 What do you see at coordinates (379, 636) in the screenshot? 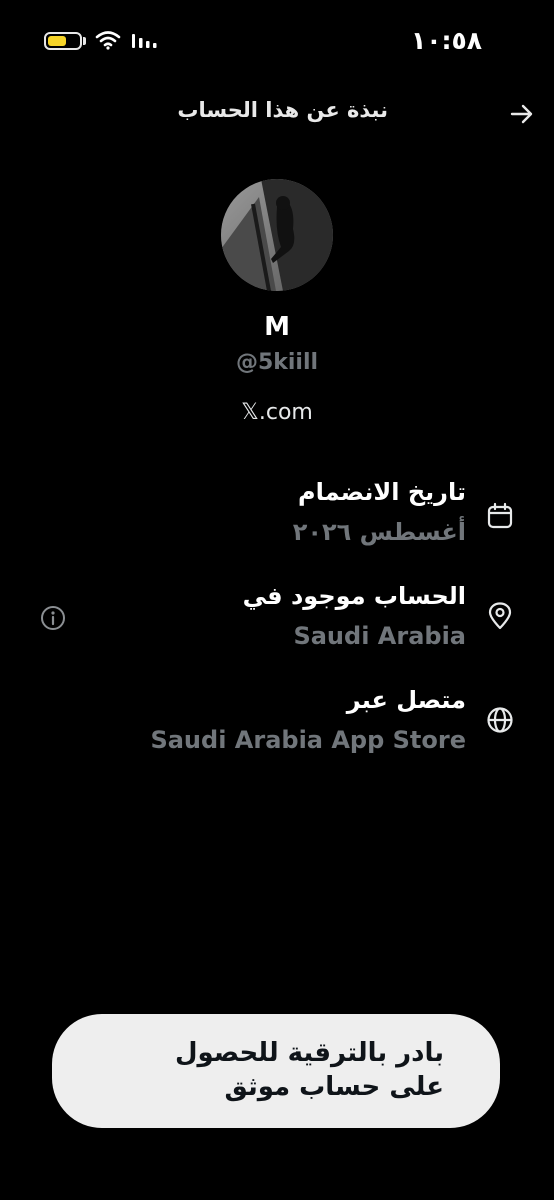
I see `info-value: Saudi Arabia` at bounding box center [379, 636].